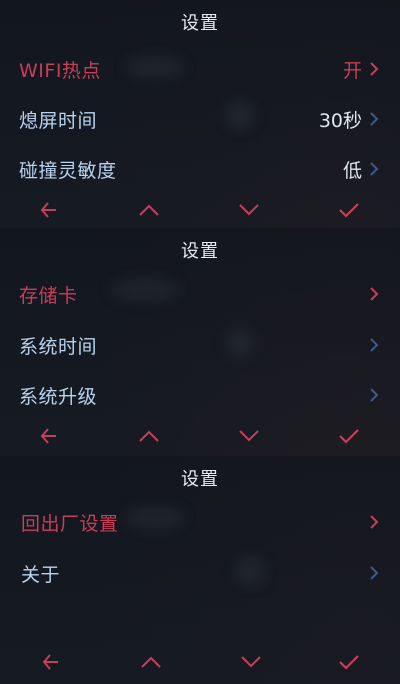  I want to click on menu-item-about: 关于, so click(200, 574).